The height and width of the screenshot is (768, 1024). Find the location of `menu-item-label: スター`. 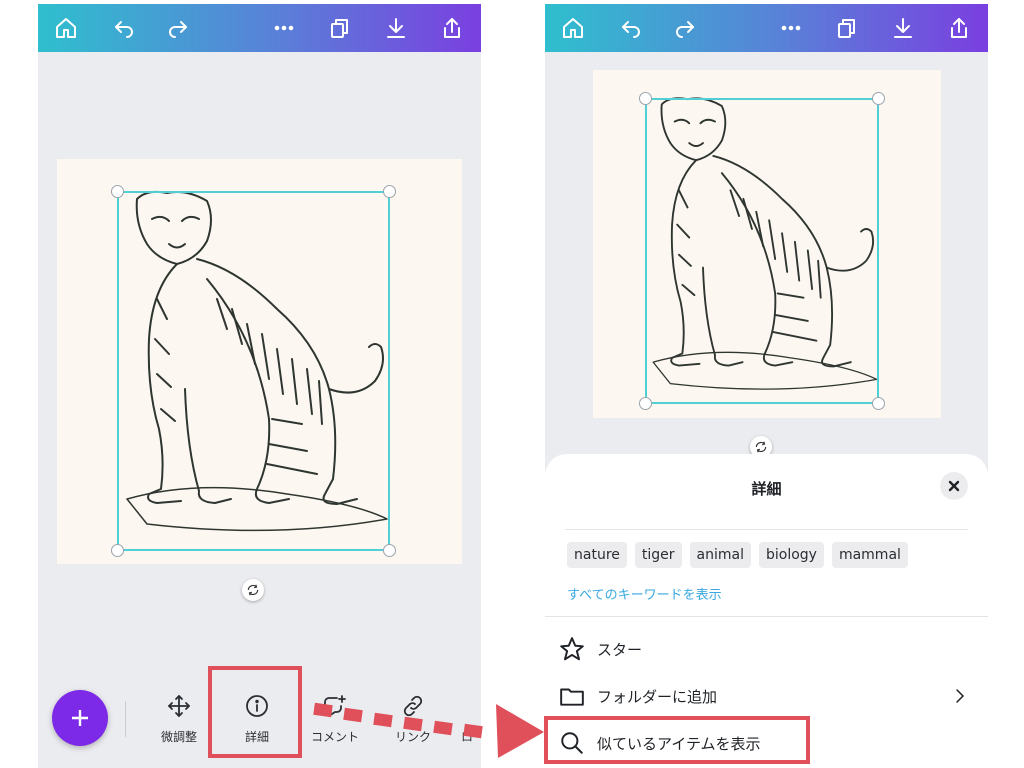

menu-item-label: スター is located at coordinates (620, 649).